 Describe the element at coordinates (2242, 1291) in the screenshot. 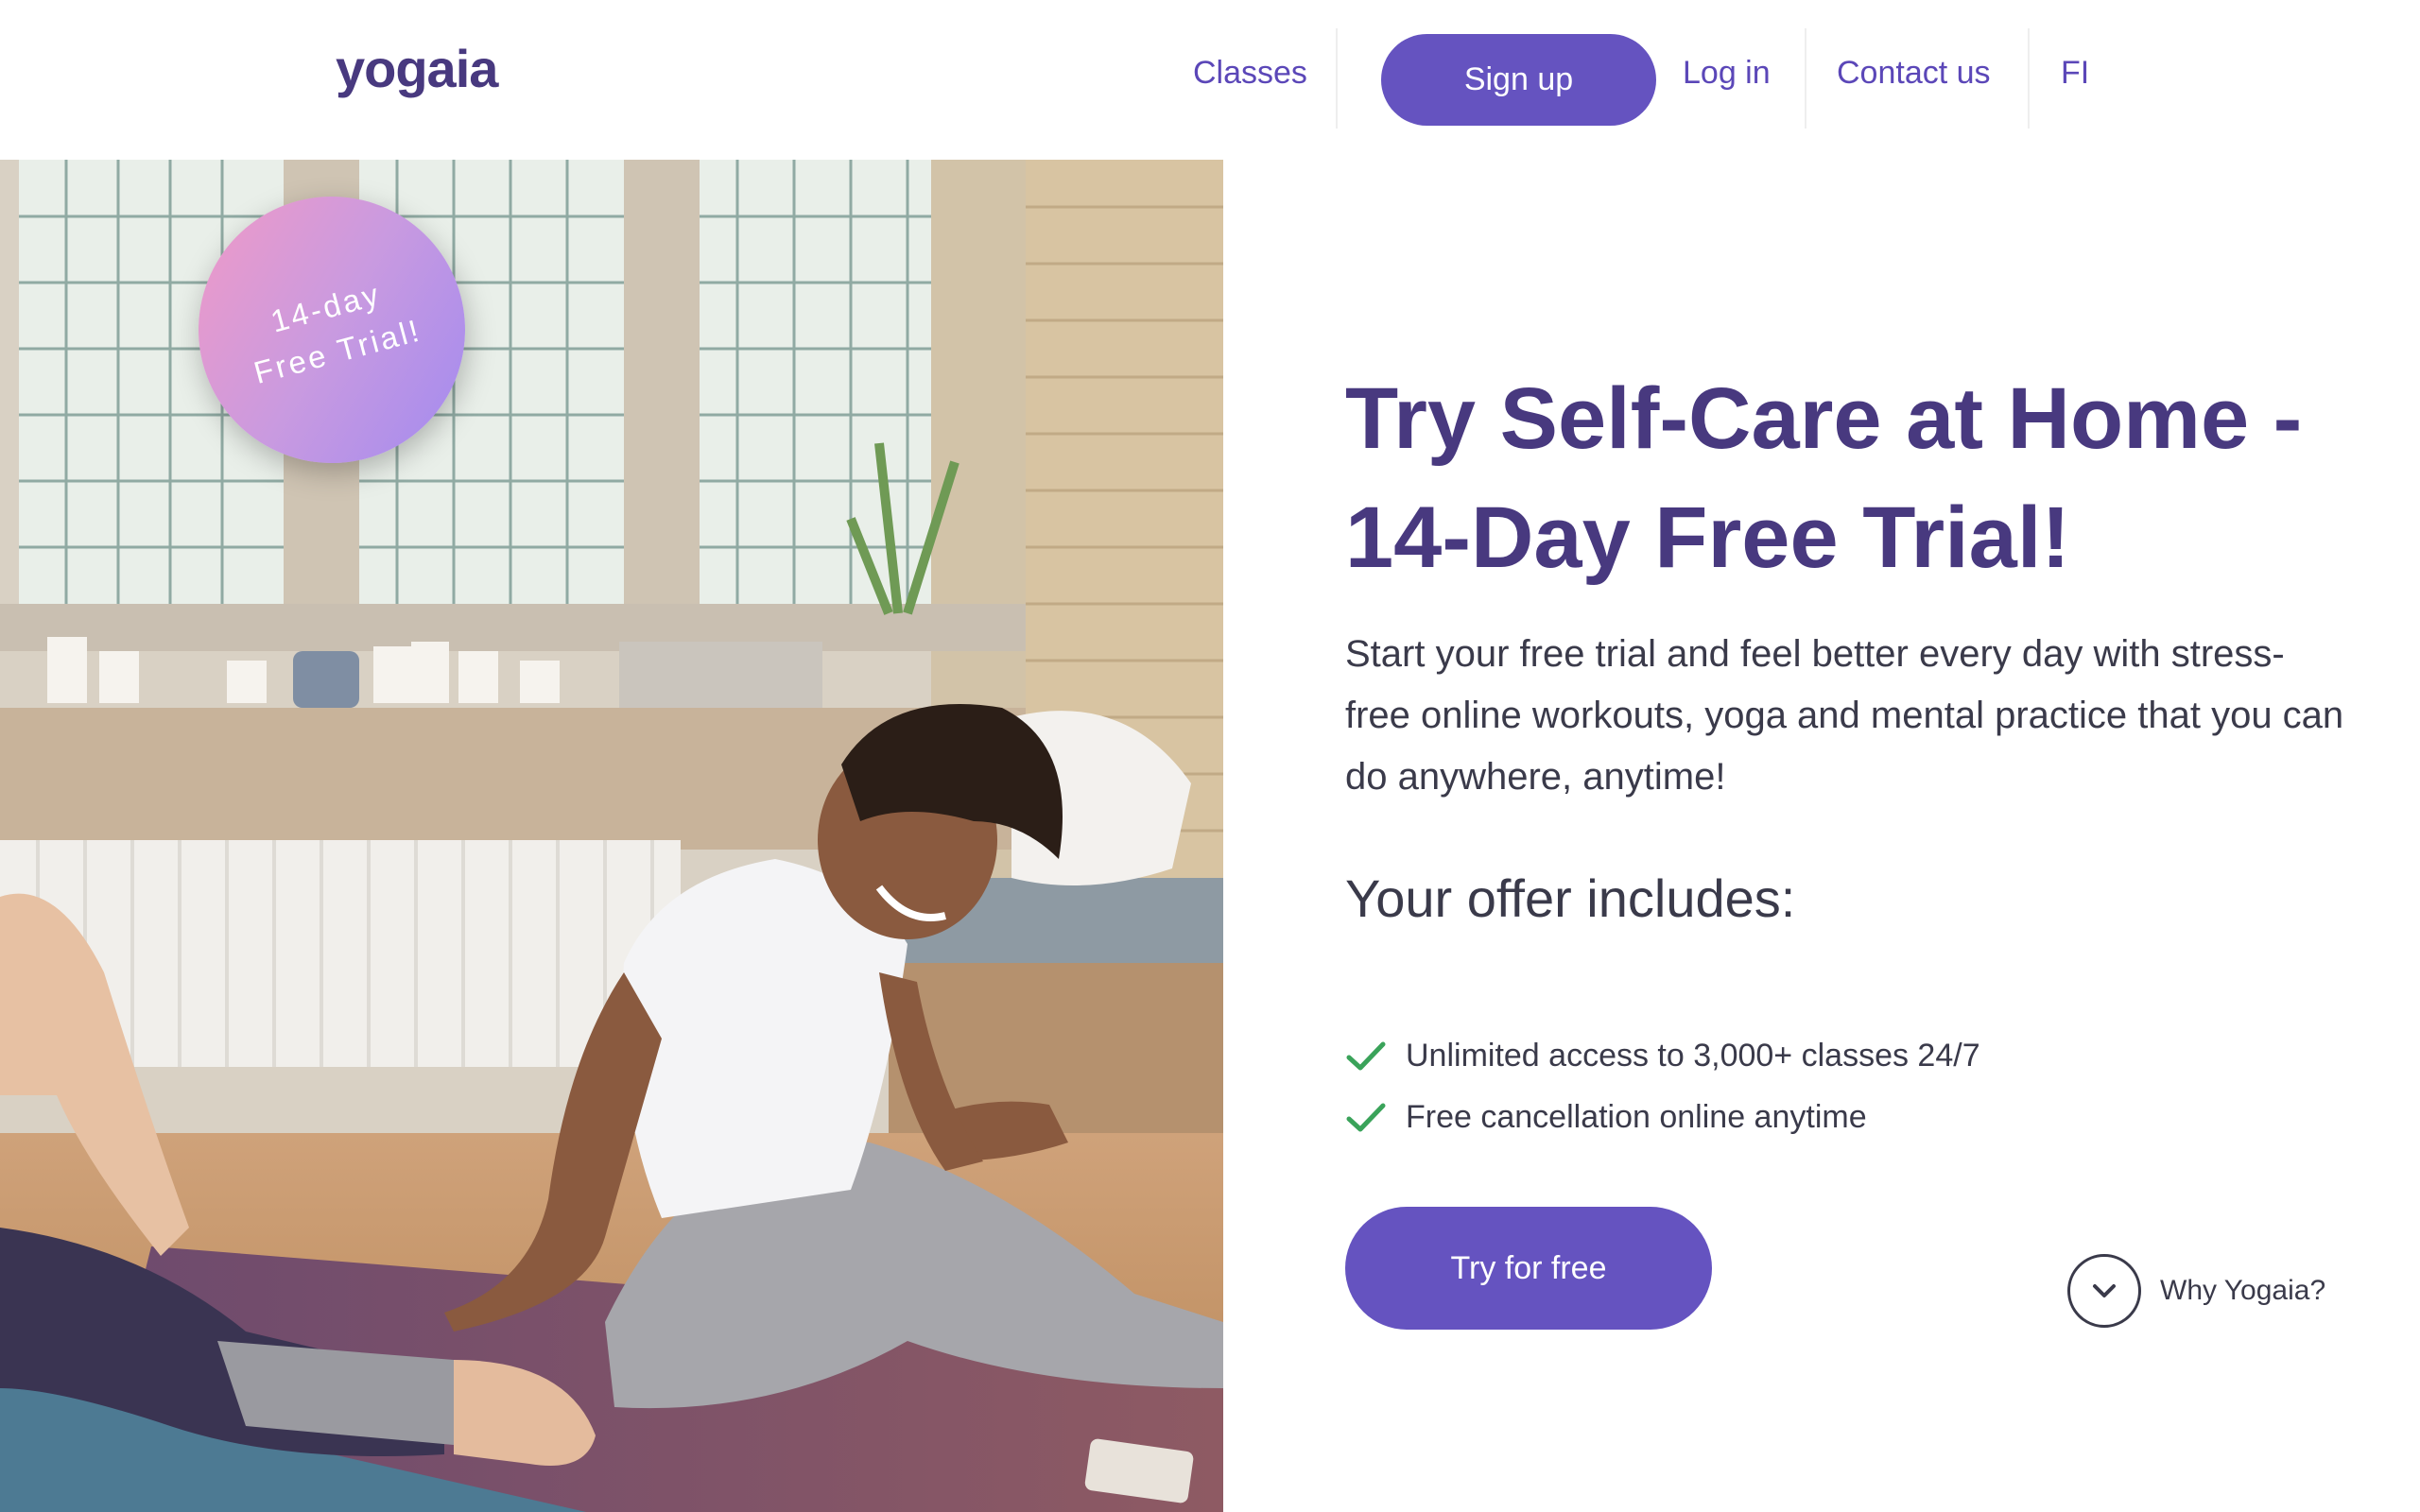

I see `why-yogaia-label: Why Yogaia?` at that location.